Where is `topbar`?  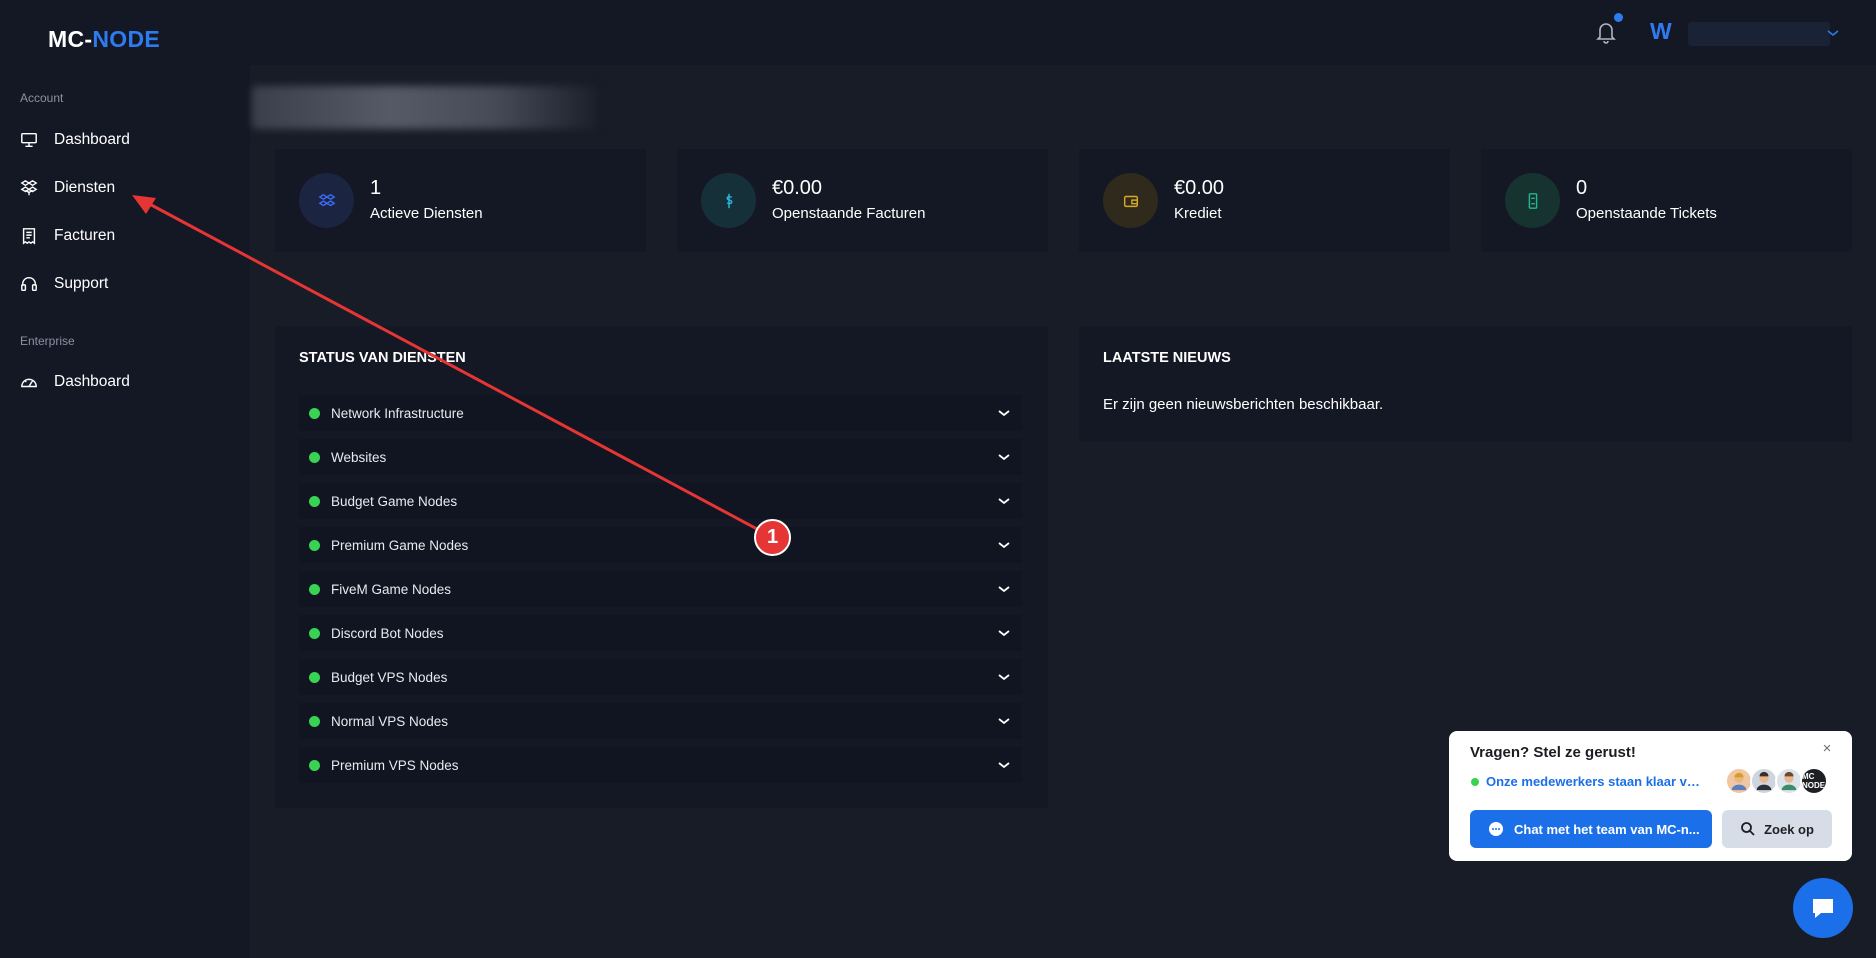
topbar is located at coordinates (1063, 32).